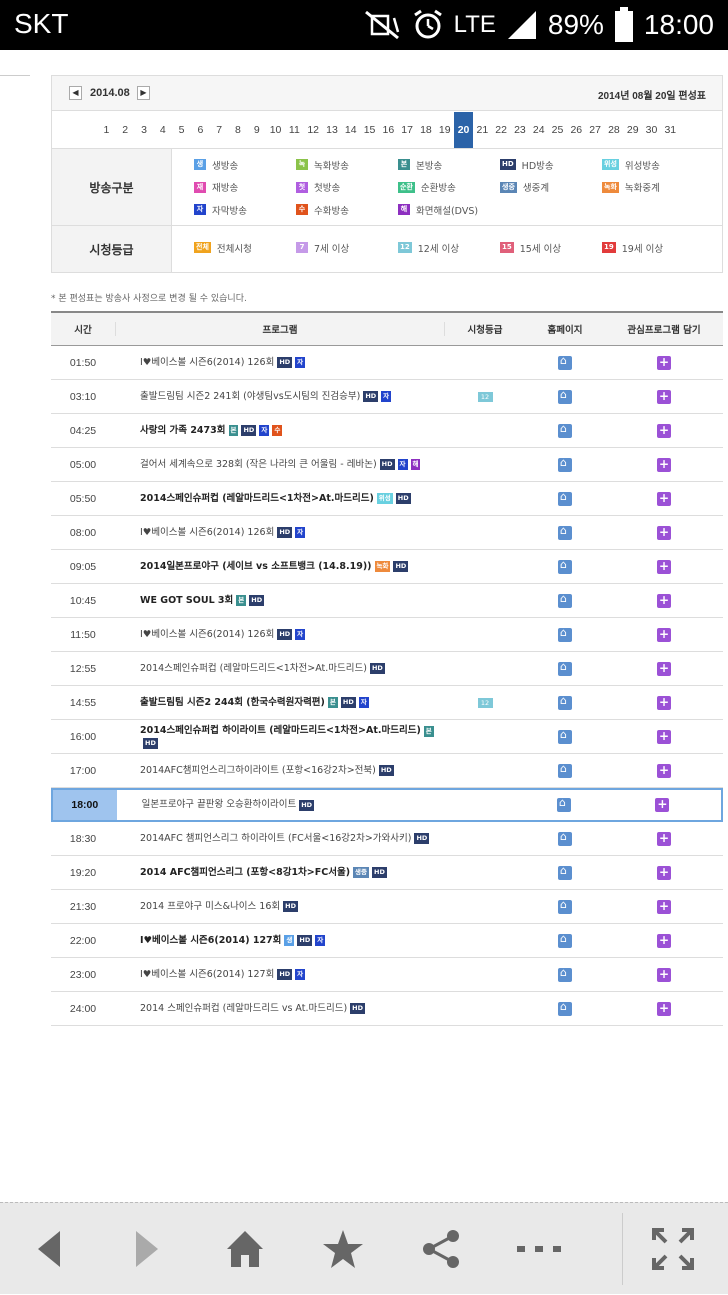 The height and width of the screenshot is (1295, 728). What do you see at coordinates (388, 130) in the screenshot?
I see `day-16: 16` at bounding box center [388, 130].